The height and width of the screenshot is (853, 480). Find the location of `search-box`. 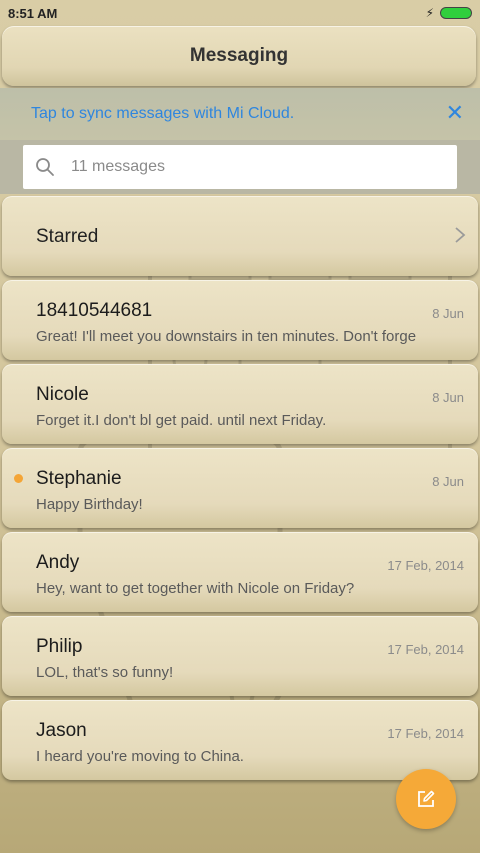

search-box is located at coordinates (240, 167).